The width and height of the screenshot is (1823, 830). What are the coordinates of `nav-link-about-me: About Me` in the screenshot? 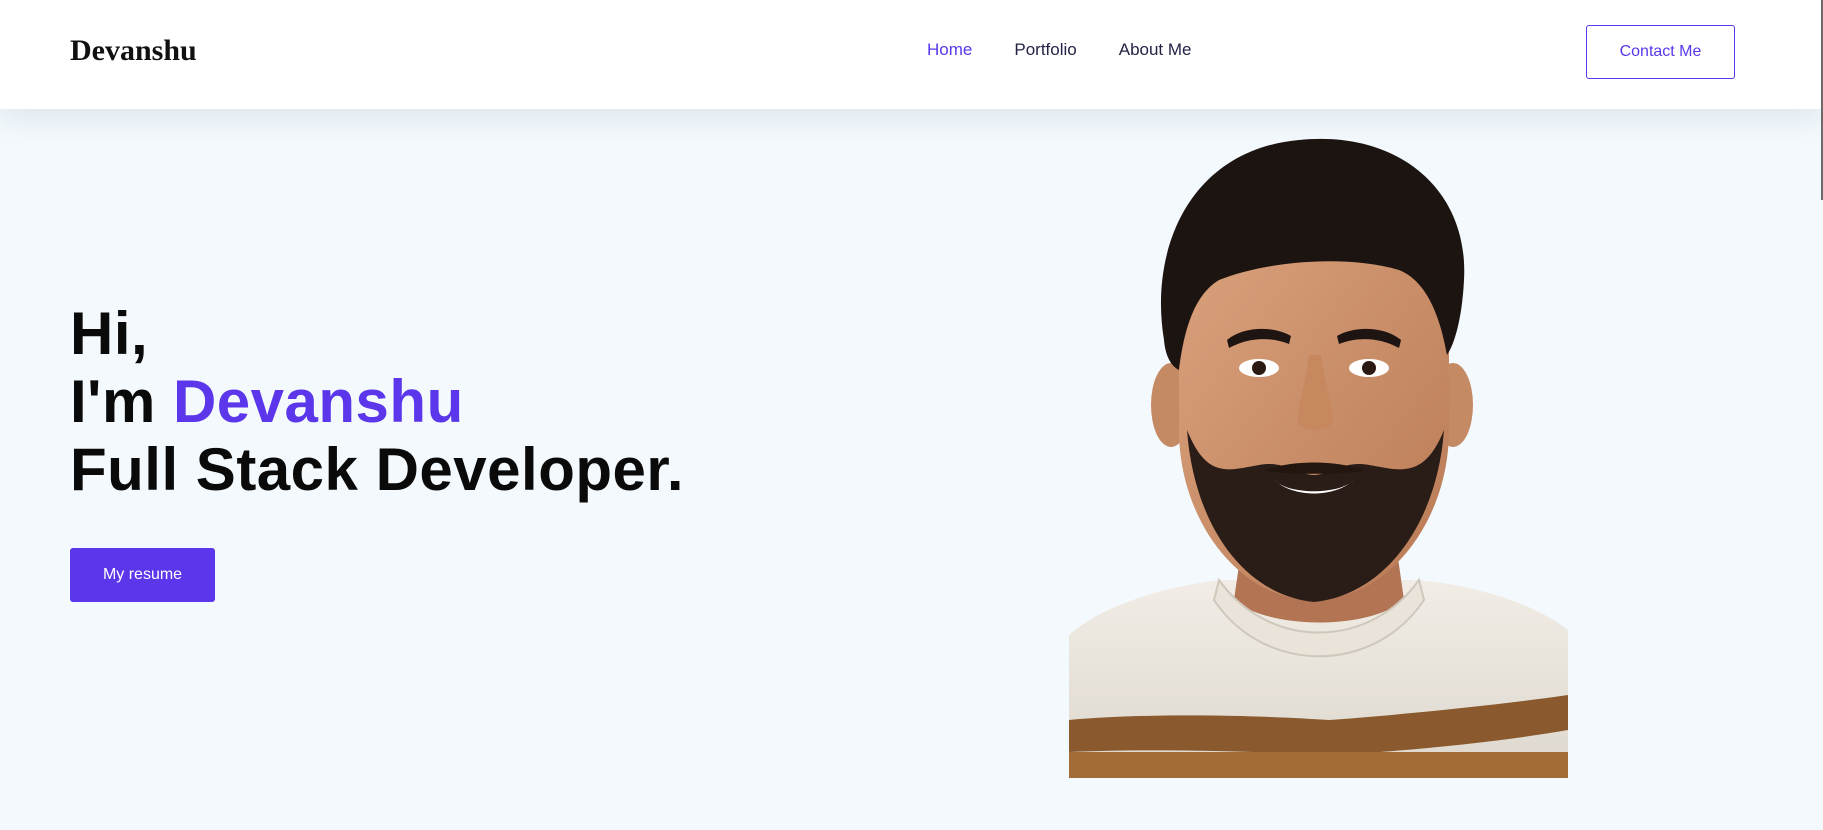 It's located at (1155, 50).